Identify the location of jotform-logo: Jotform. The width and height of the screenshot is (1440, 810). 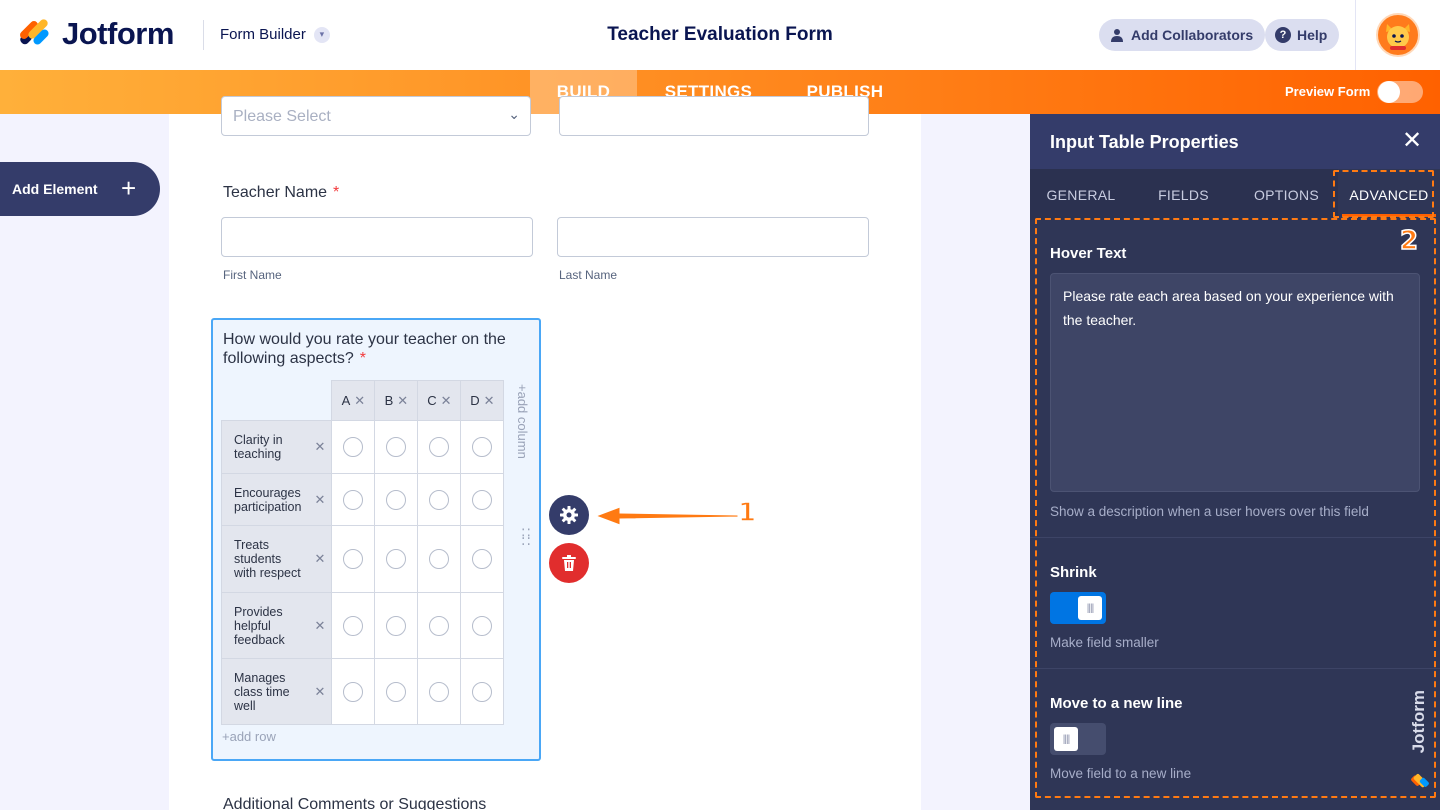
(96, 34).